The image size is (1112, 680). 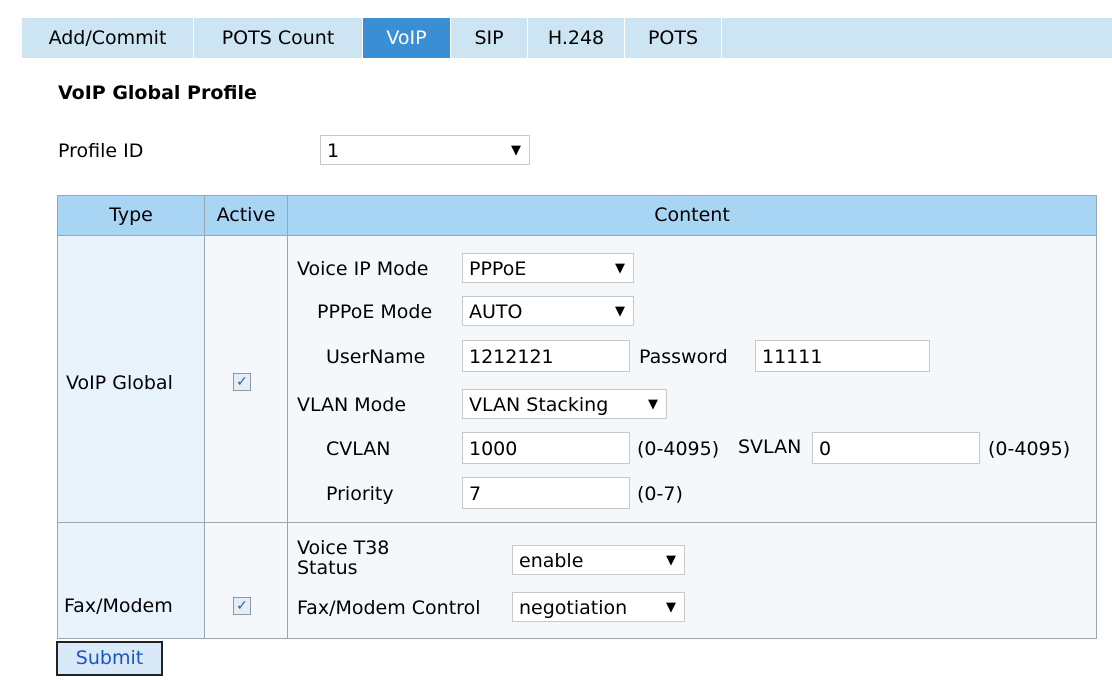 What do you see at coordinates (101, 151) in the screenshot?
I see `profile-id-label: Profile ID` at bounding box center [101, 151].